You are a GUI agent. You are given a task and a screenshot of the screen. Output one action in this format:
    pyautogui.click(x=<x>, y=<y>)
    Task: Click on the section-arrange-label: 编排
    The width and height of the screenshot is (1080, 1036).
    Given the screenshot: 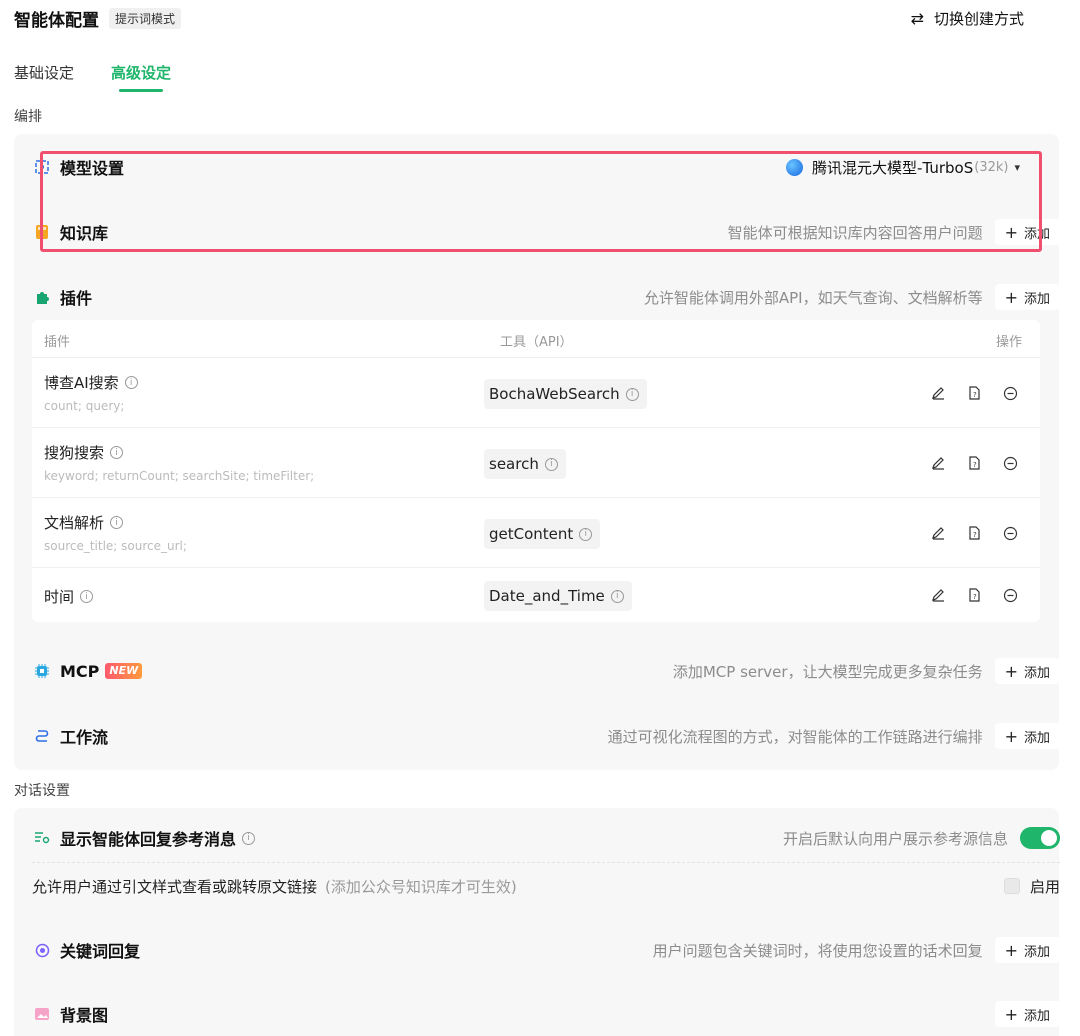 What is the action you would take?
    pyautogui.click(x=28, y=117)
    